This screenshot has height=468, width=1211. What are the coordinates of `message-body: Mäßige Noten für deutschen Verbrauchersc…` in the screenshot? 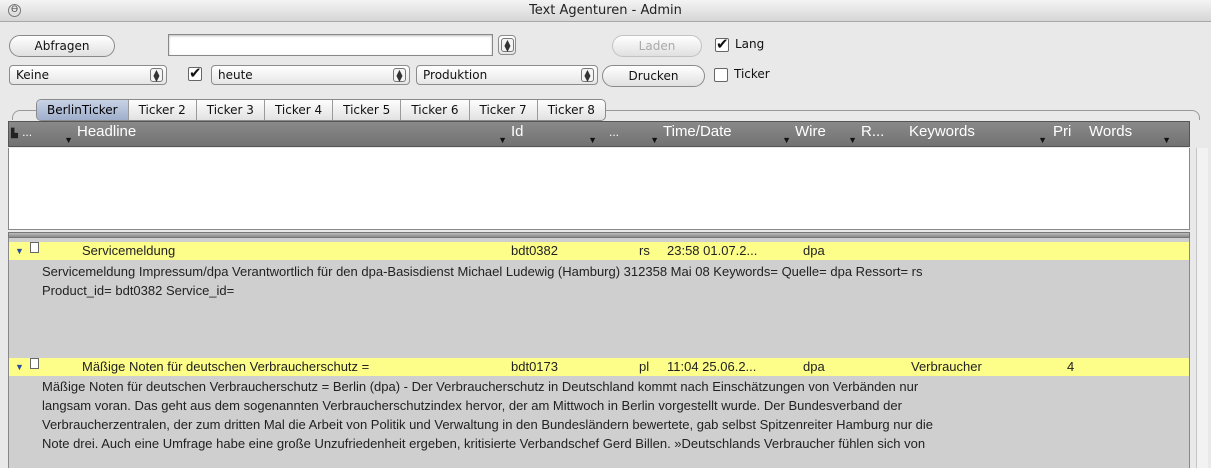 It's located at (488, 415).